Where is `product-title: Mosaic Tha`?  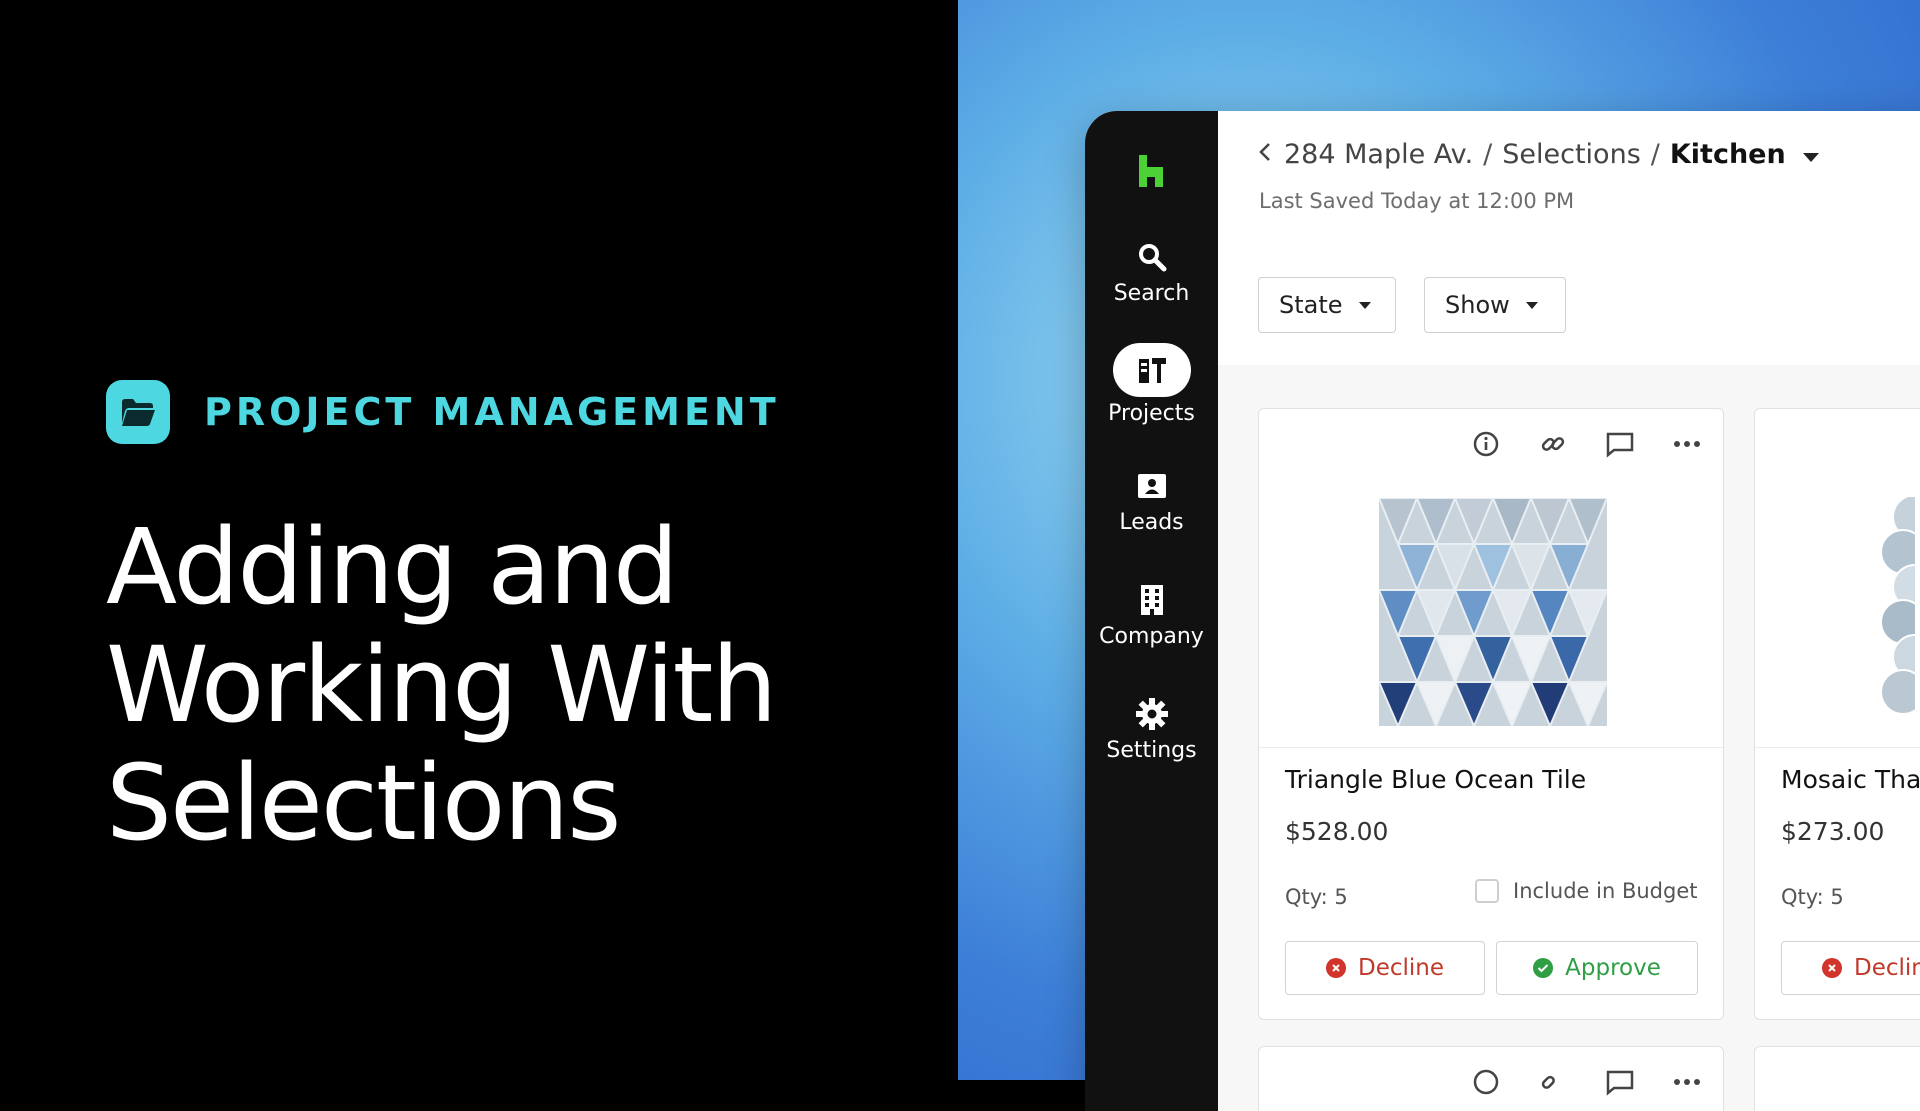 product-title: Mosaic Tha is located at coordinates (1850, 779).